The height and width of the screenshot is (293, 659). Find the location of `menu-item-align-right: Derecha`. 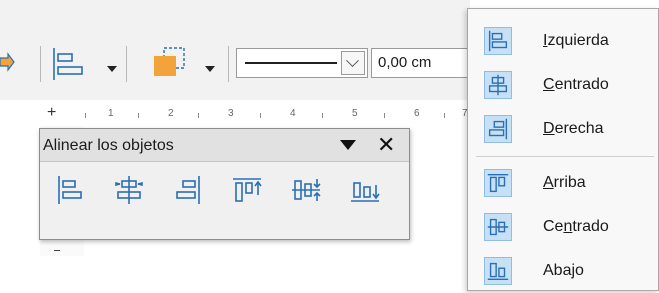

menu-item-align-right: Derecha is located at coordinates (563, 129).